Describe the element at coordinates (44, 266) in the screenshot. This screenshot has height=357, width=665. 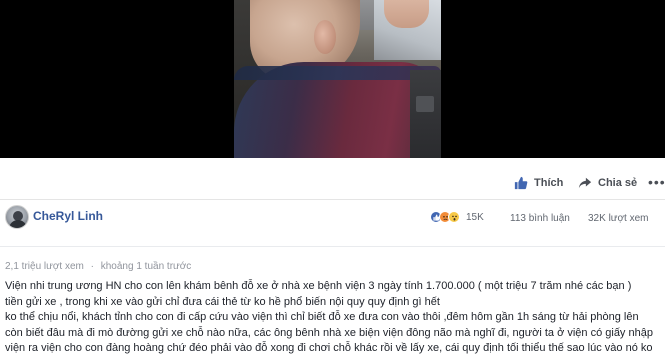
I see `view-count-meta: 2,1 triệu lượt xem` at that location.